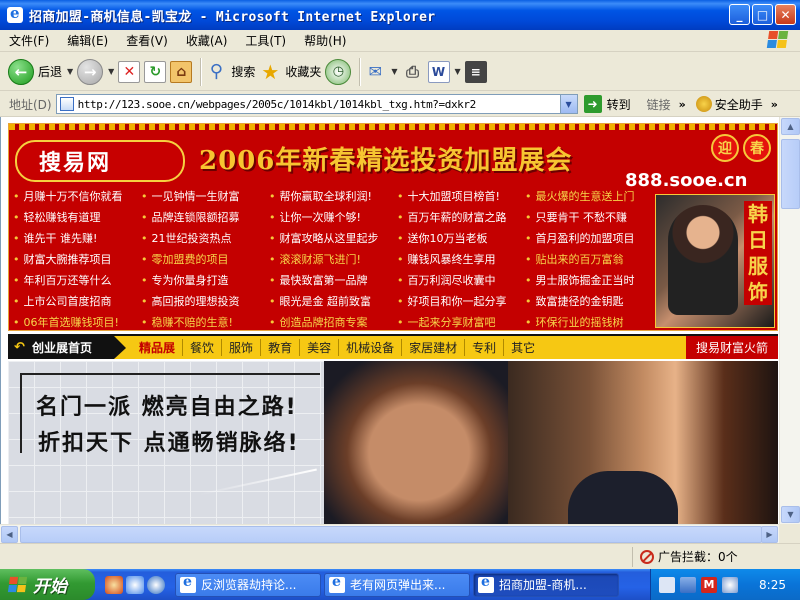 The image size is (800, 600). I want to click on site-logo: 搜易网, so click(100, 161).